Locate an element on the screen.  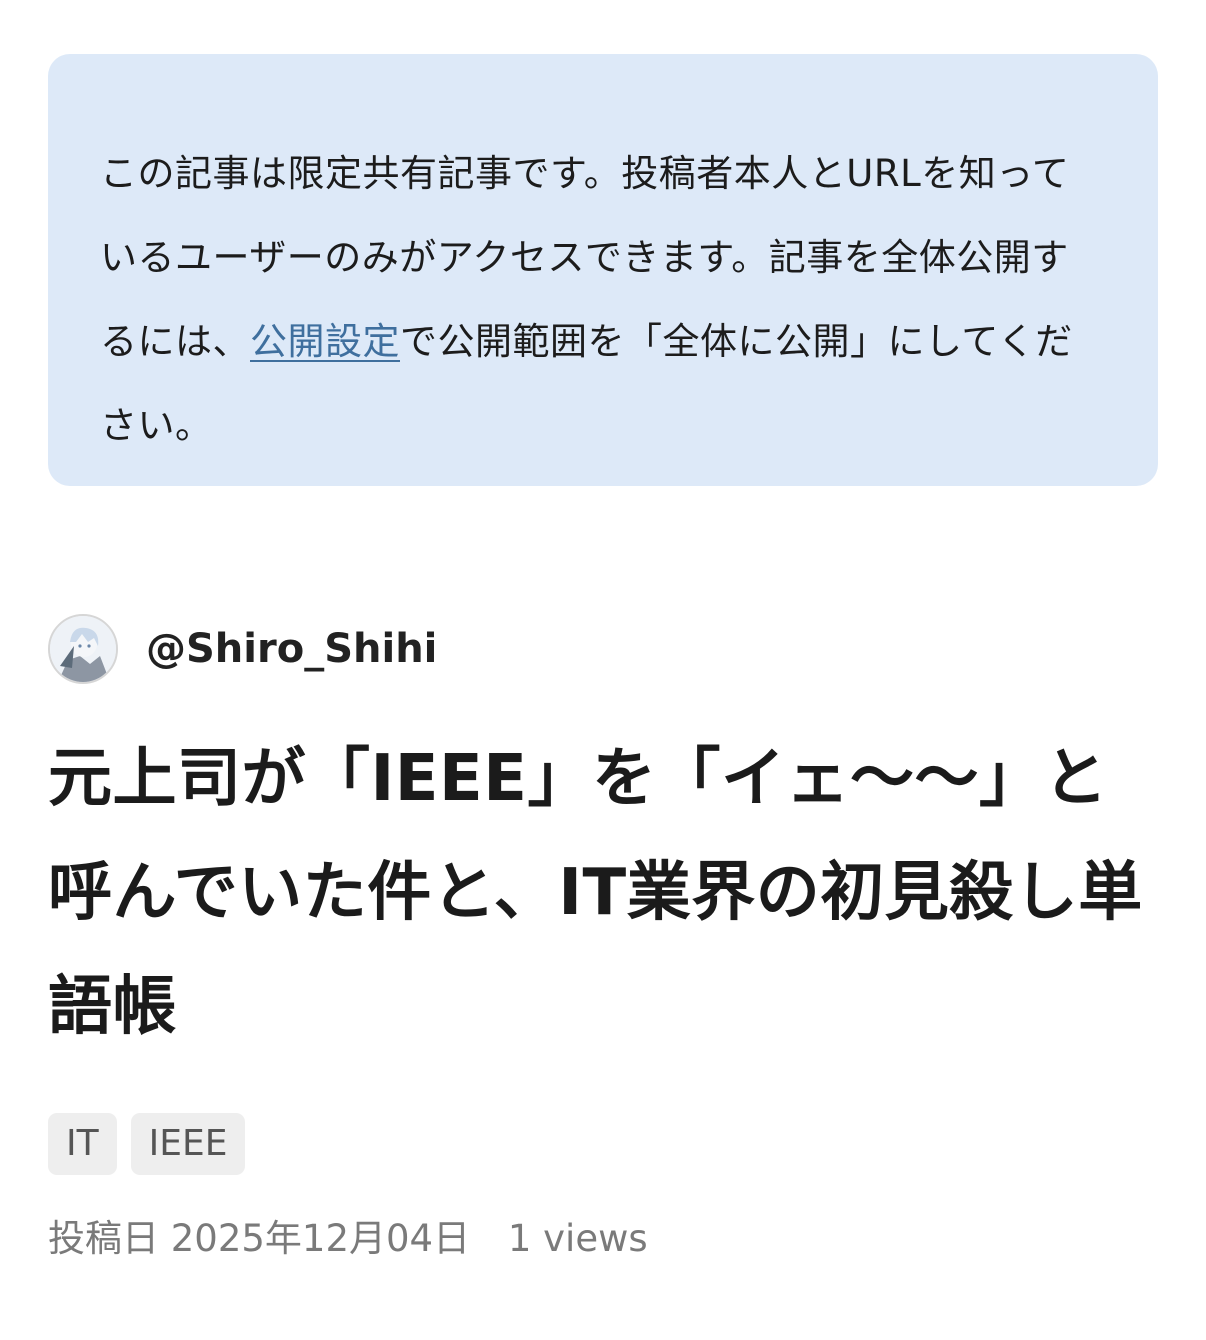
tag-it: IT is located at coordinates (82, 1144).